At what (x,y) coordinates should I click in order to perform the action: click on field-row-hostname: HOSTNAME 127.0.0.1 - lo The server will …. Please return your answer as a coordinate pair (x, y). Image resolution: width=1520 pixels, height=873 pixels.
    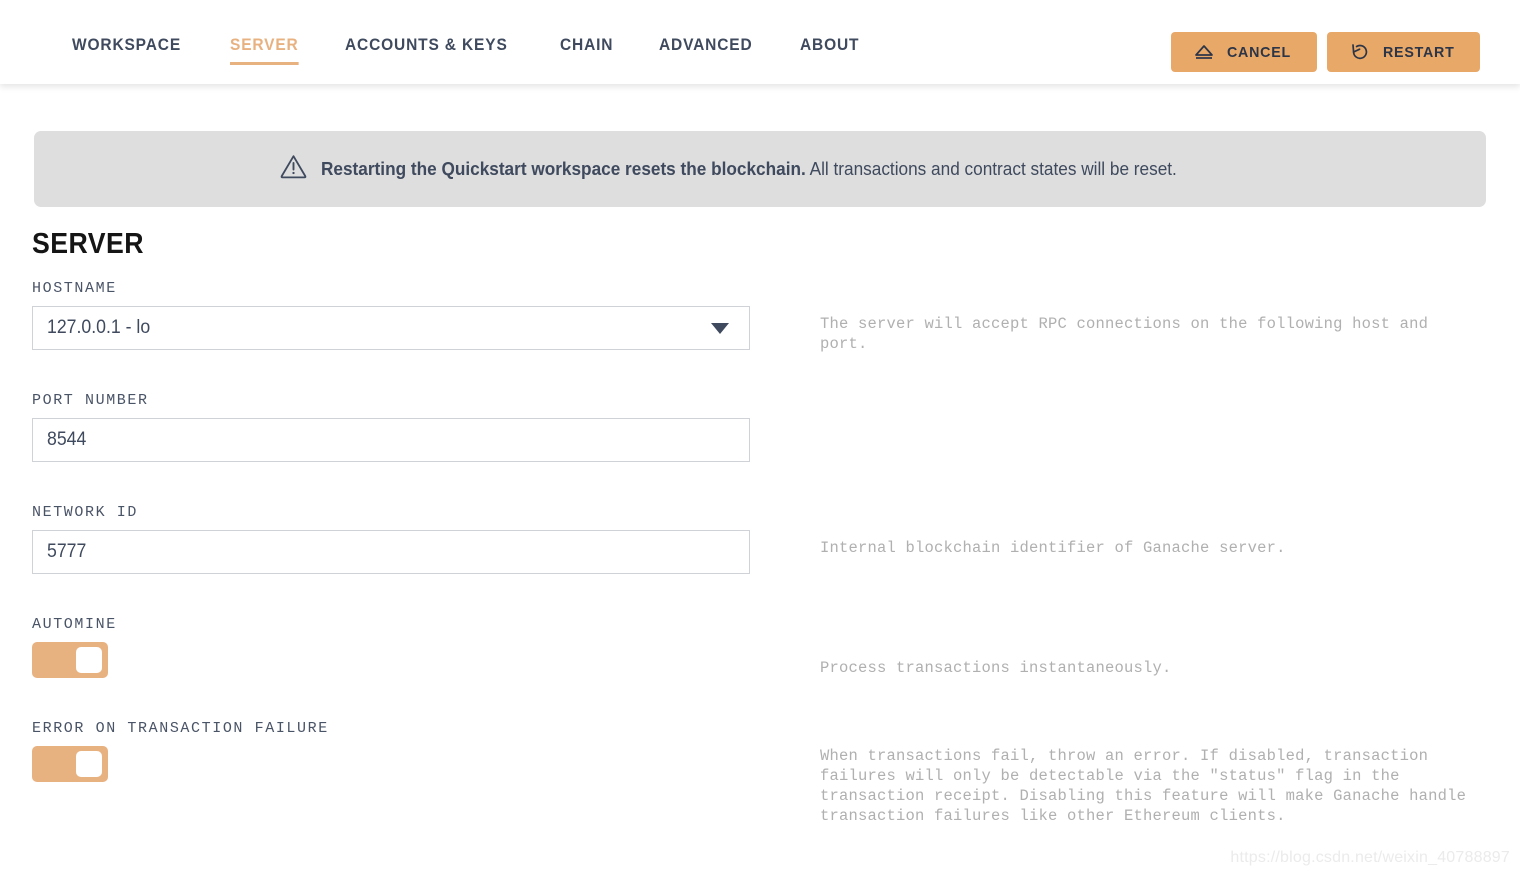
    Looking at the image, I should click on (760, 336).